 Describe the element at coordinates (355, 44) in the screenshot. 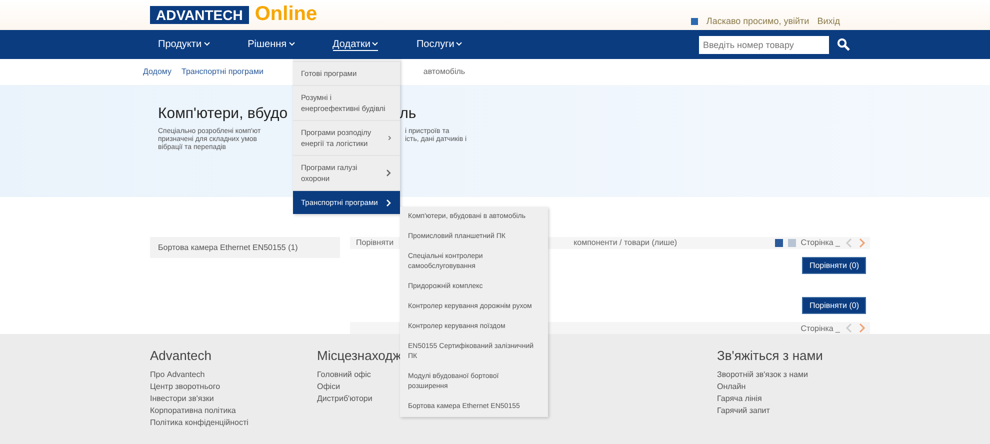

I see `nav-item: Додатки` at that location.